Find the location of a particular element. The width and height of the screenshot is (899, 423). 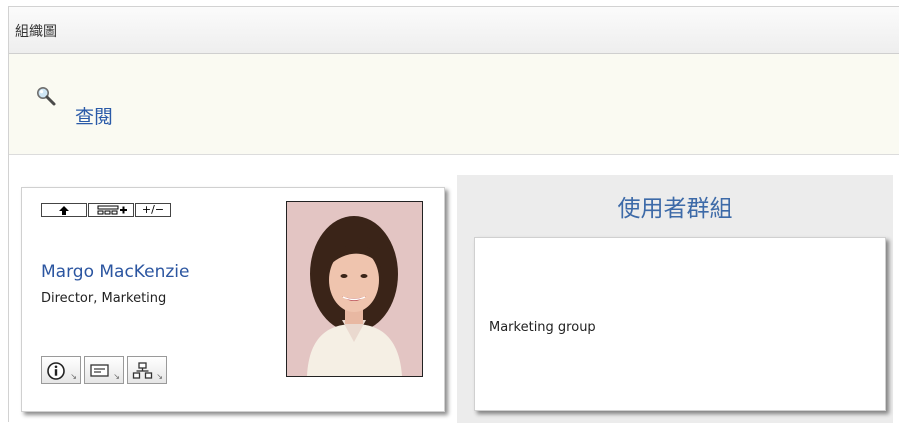

info-button: ↘ is located at coordinates (61, 370).